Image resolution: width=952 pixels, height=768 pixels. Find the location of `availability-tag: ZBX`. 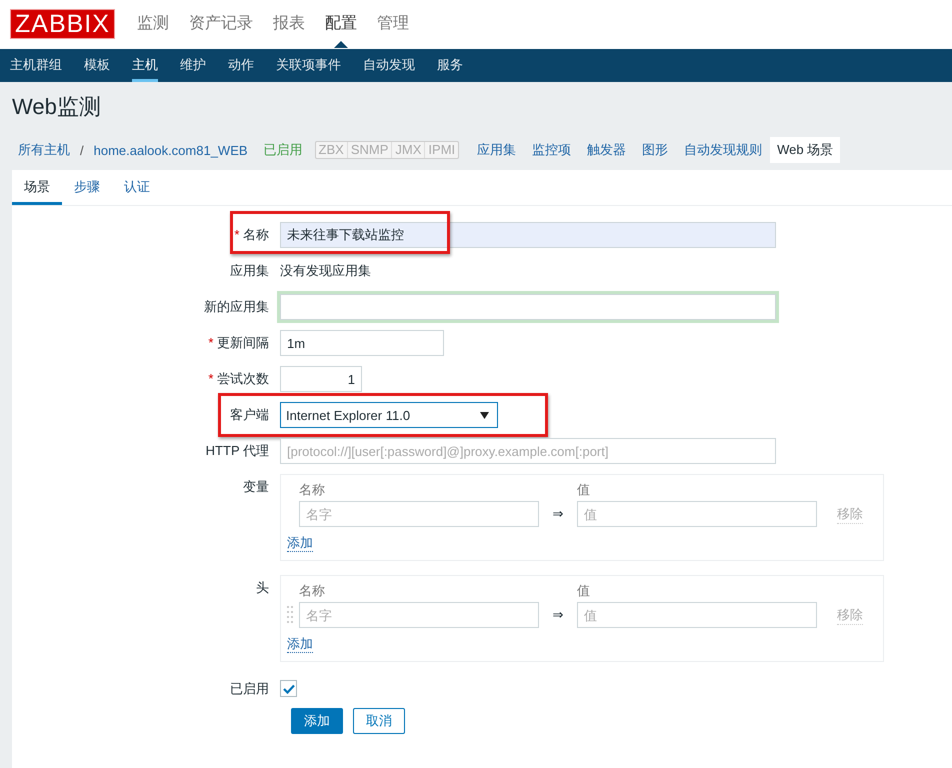

availability-tag: ZBX is located at coordinates (332, 150).